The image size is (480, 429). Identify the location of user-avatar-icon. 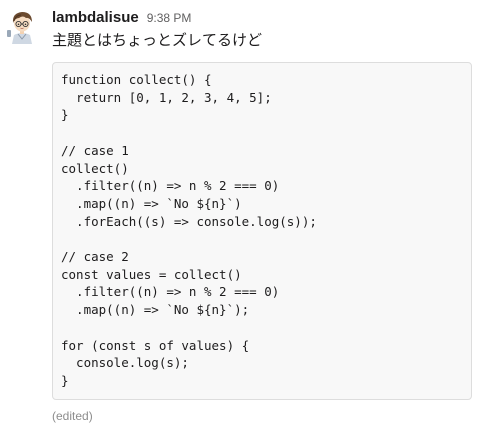
(22, 26).